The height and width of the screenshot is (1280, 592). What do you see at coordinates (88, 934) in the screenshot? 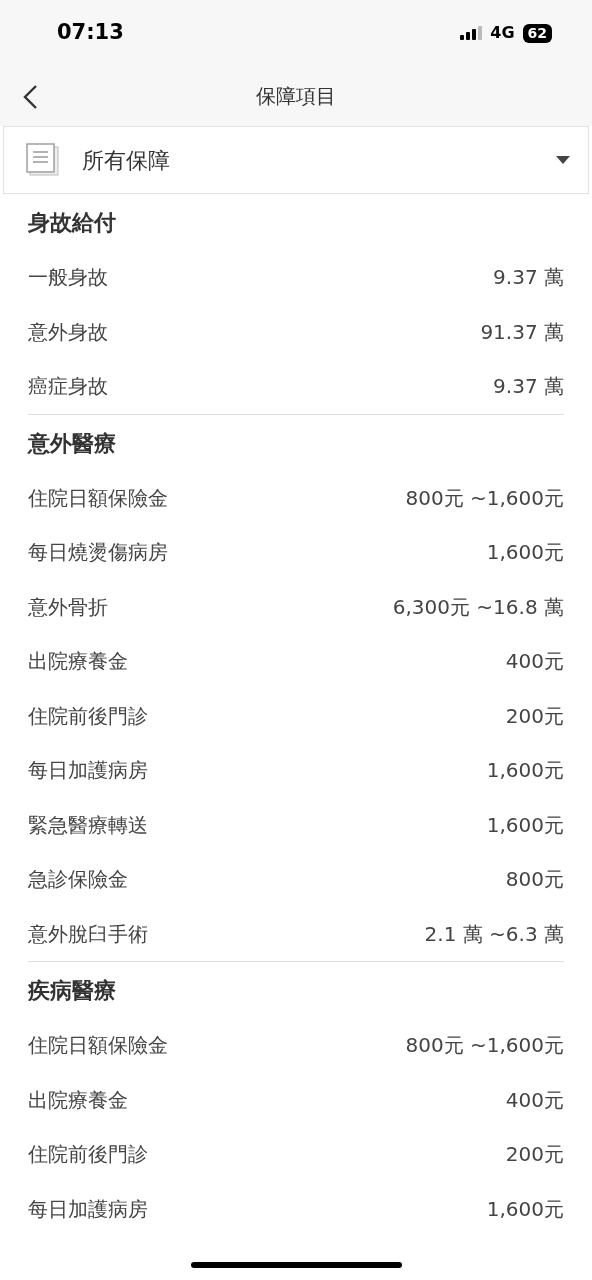
I see `coverage-name: 意外脫臼手術` at bounding box center [88, 934].